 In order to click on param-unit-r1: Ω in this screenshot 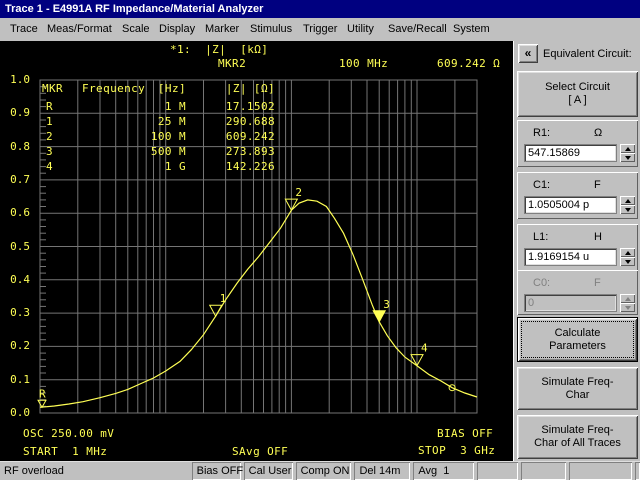, I will do `click(598, 133)`.